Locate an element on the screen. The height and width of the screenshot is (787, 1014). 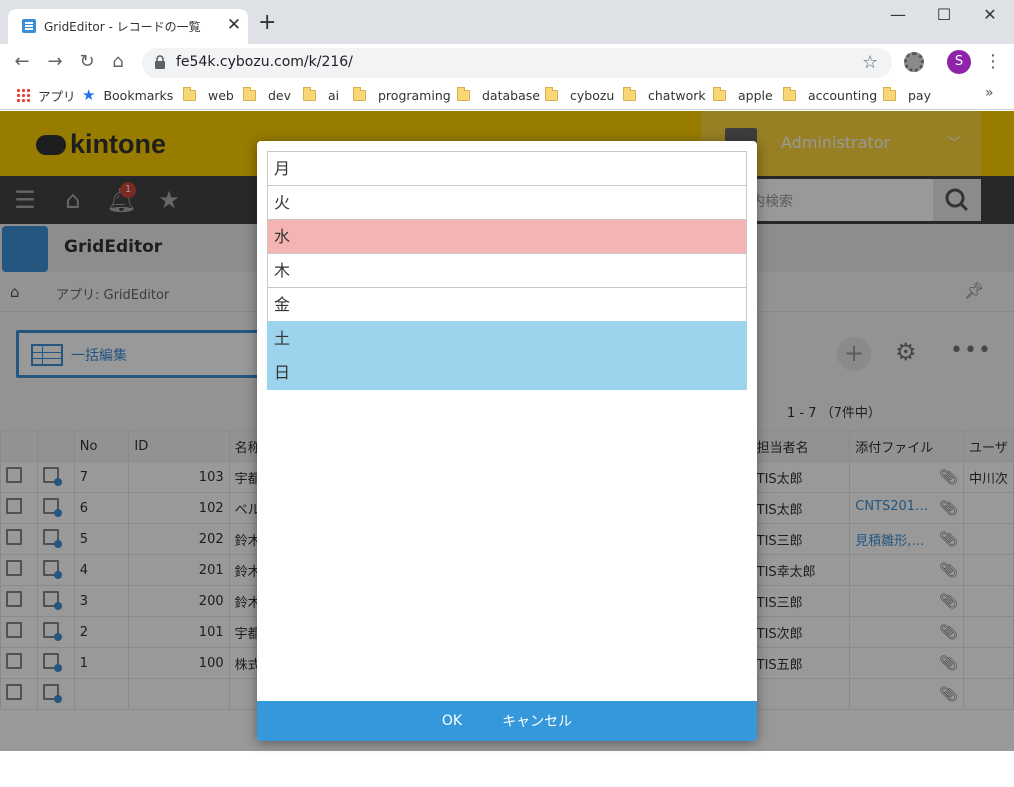
bookmark-folder-dev: dev is located at coordinates (267, 95).